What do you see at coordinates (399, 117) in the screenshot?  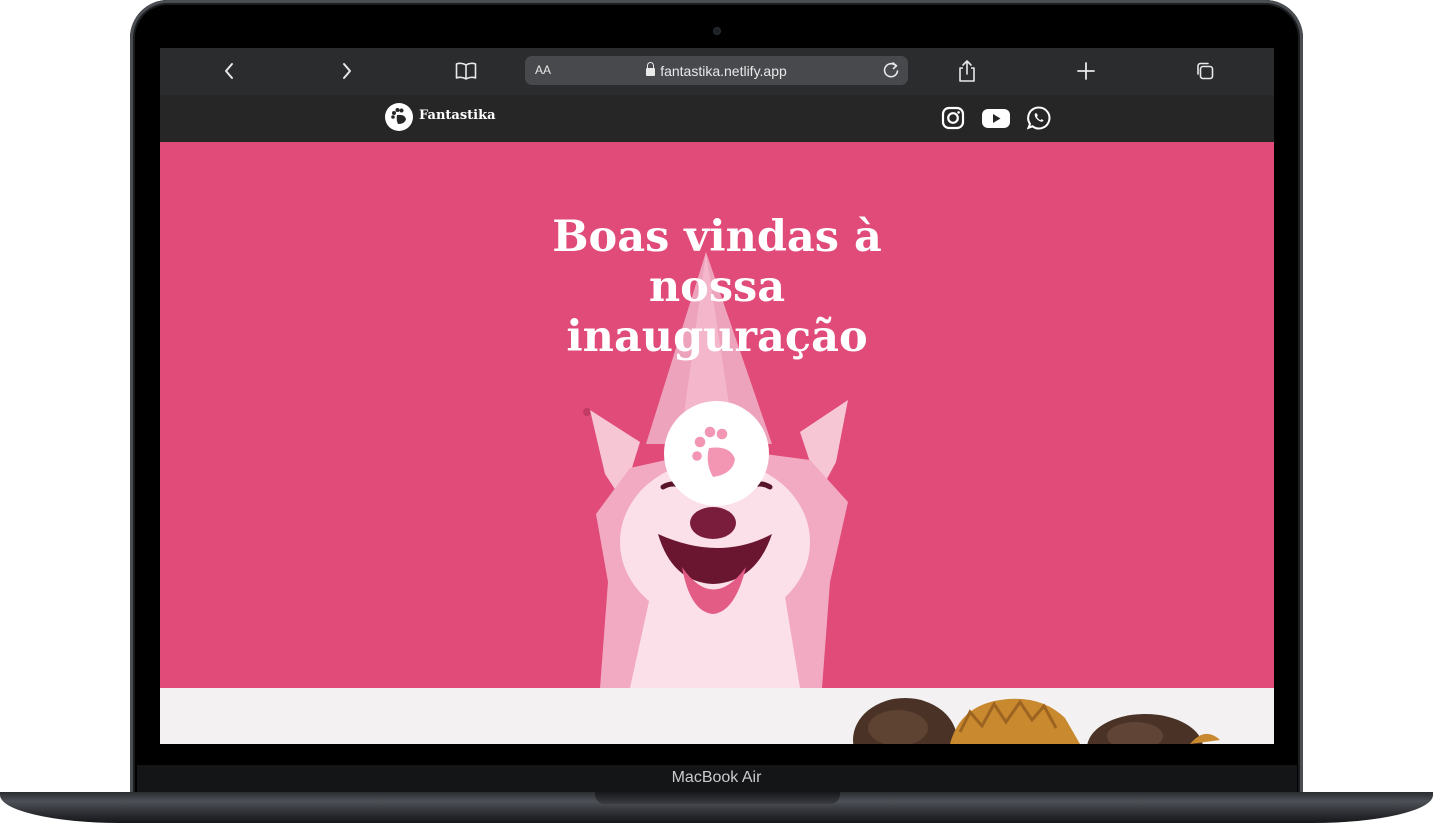 I see `paw-logo-icon` at bounding box center [399, 117].